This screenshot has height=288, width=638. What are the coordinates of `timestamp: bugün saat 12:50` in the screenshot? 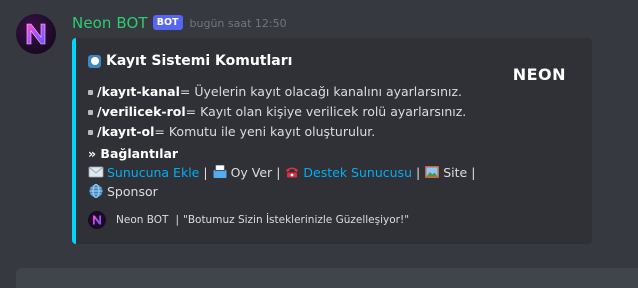 It's located at (238, 23).